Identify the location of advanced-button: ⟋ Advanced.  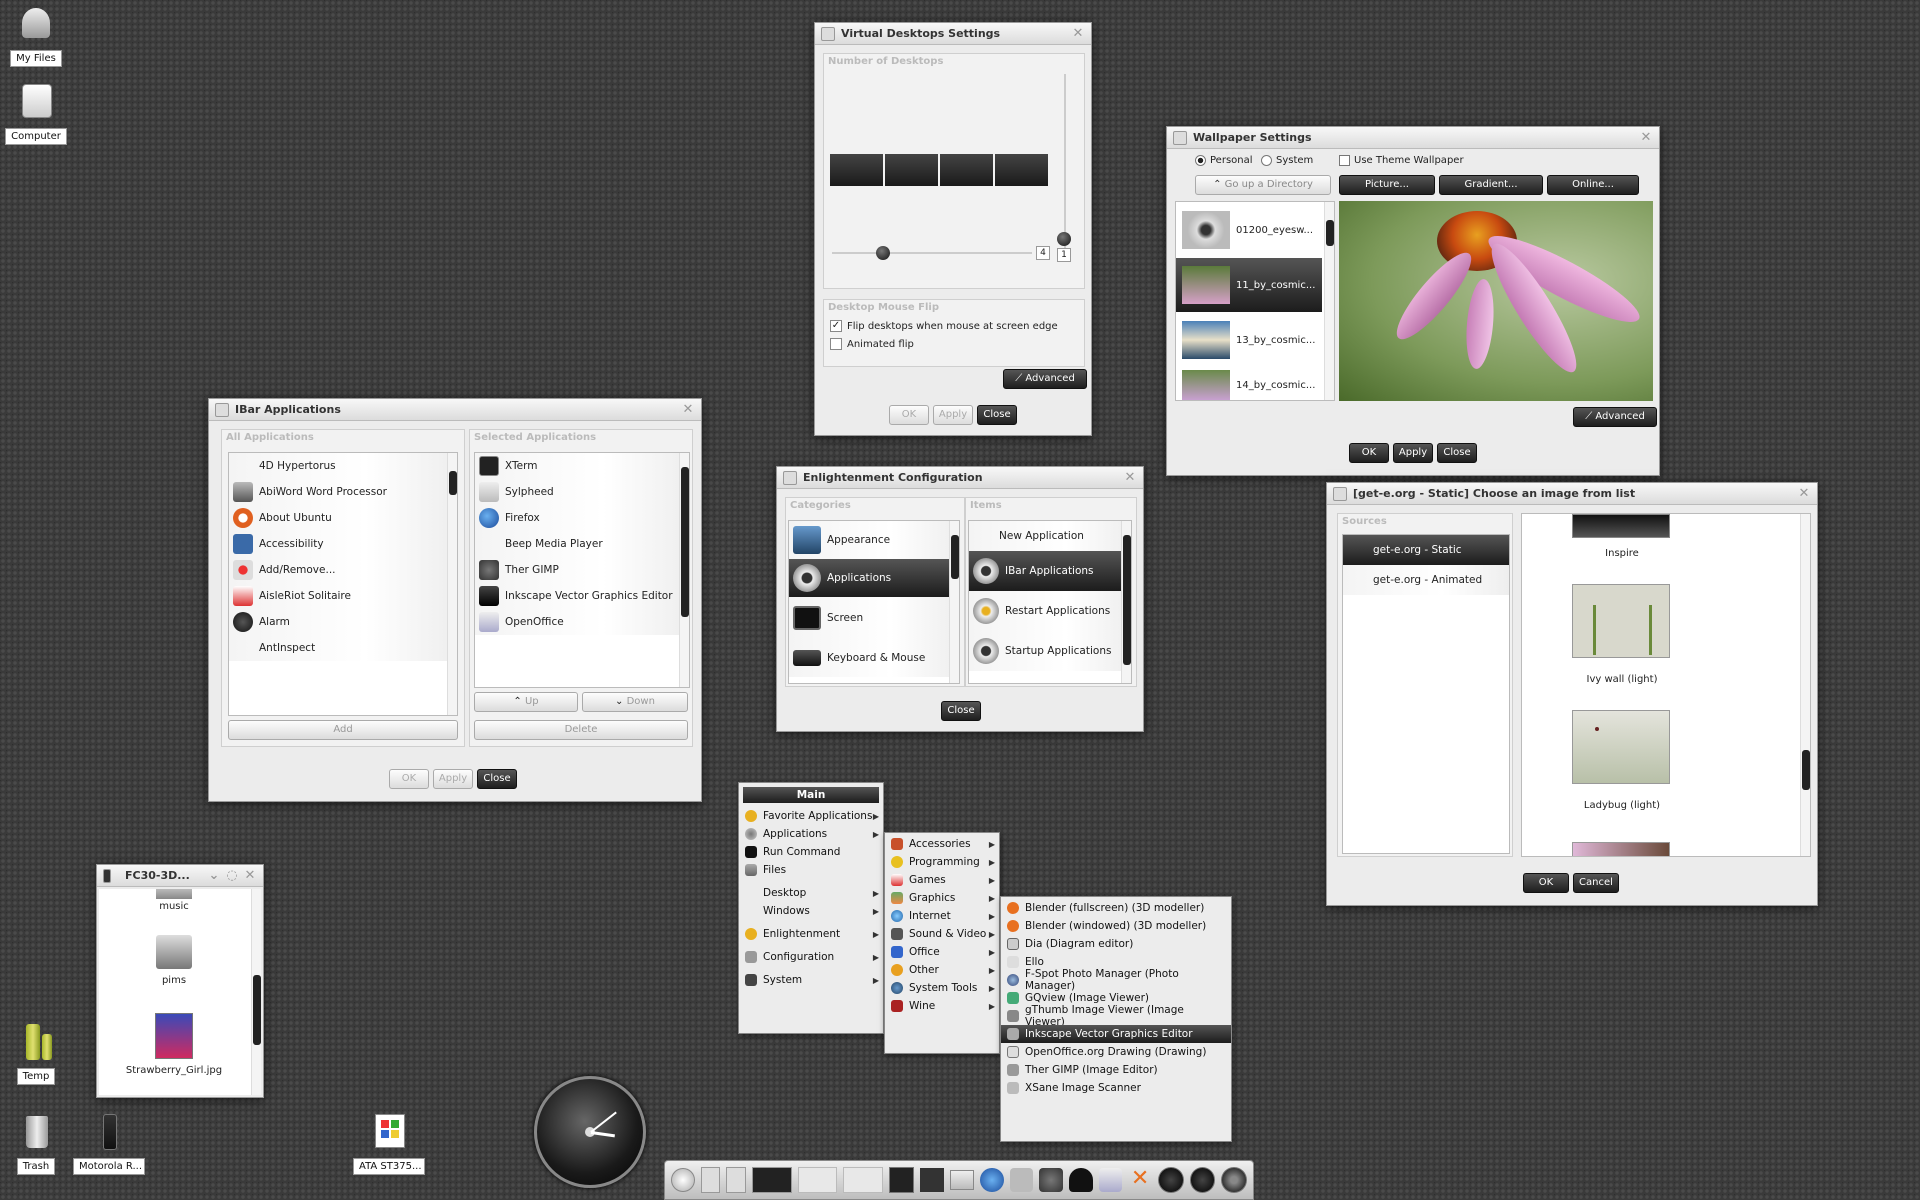
(1045, 379).